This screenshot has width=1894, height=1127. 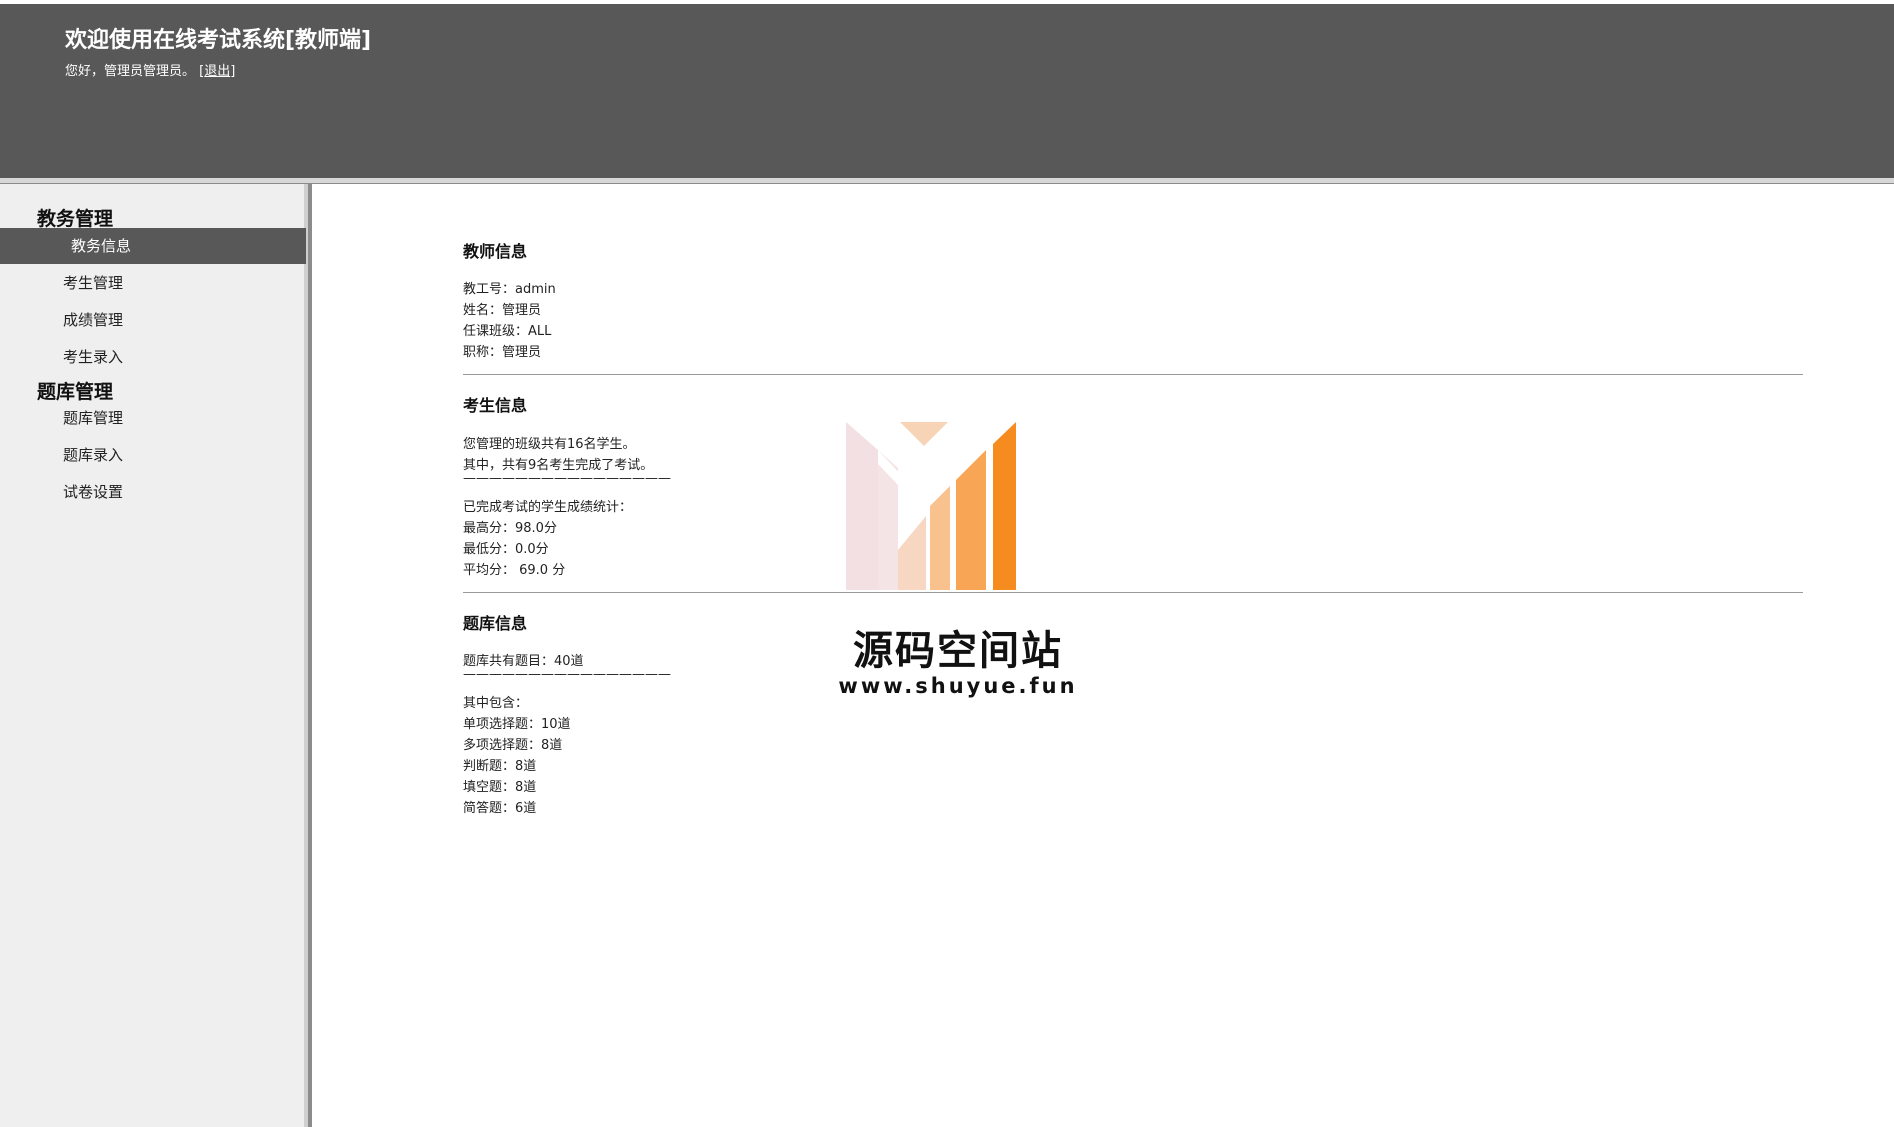 I want to click on sidebar-group-academic: 教务管理, so click(x=75, y=219).